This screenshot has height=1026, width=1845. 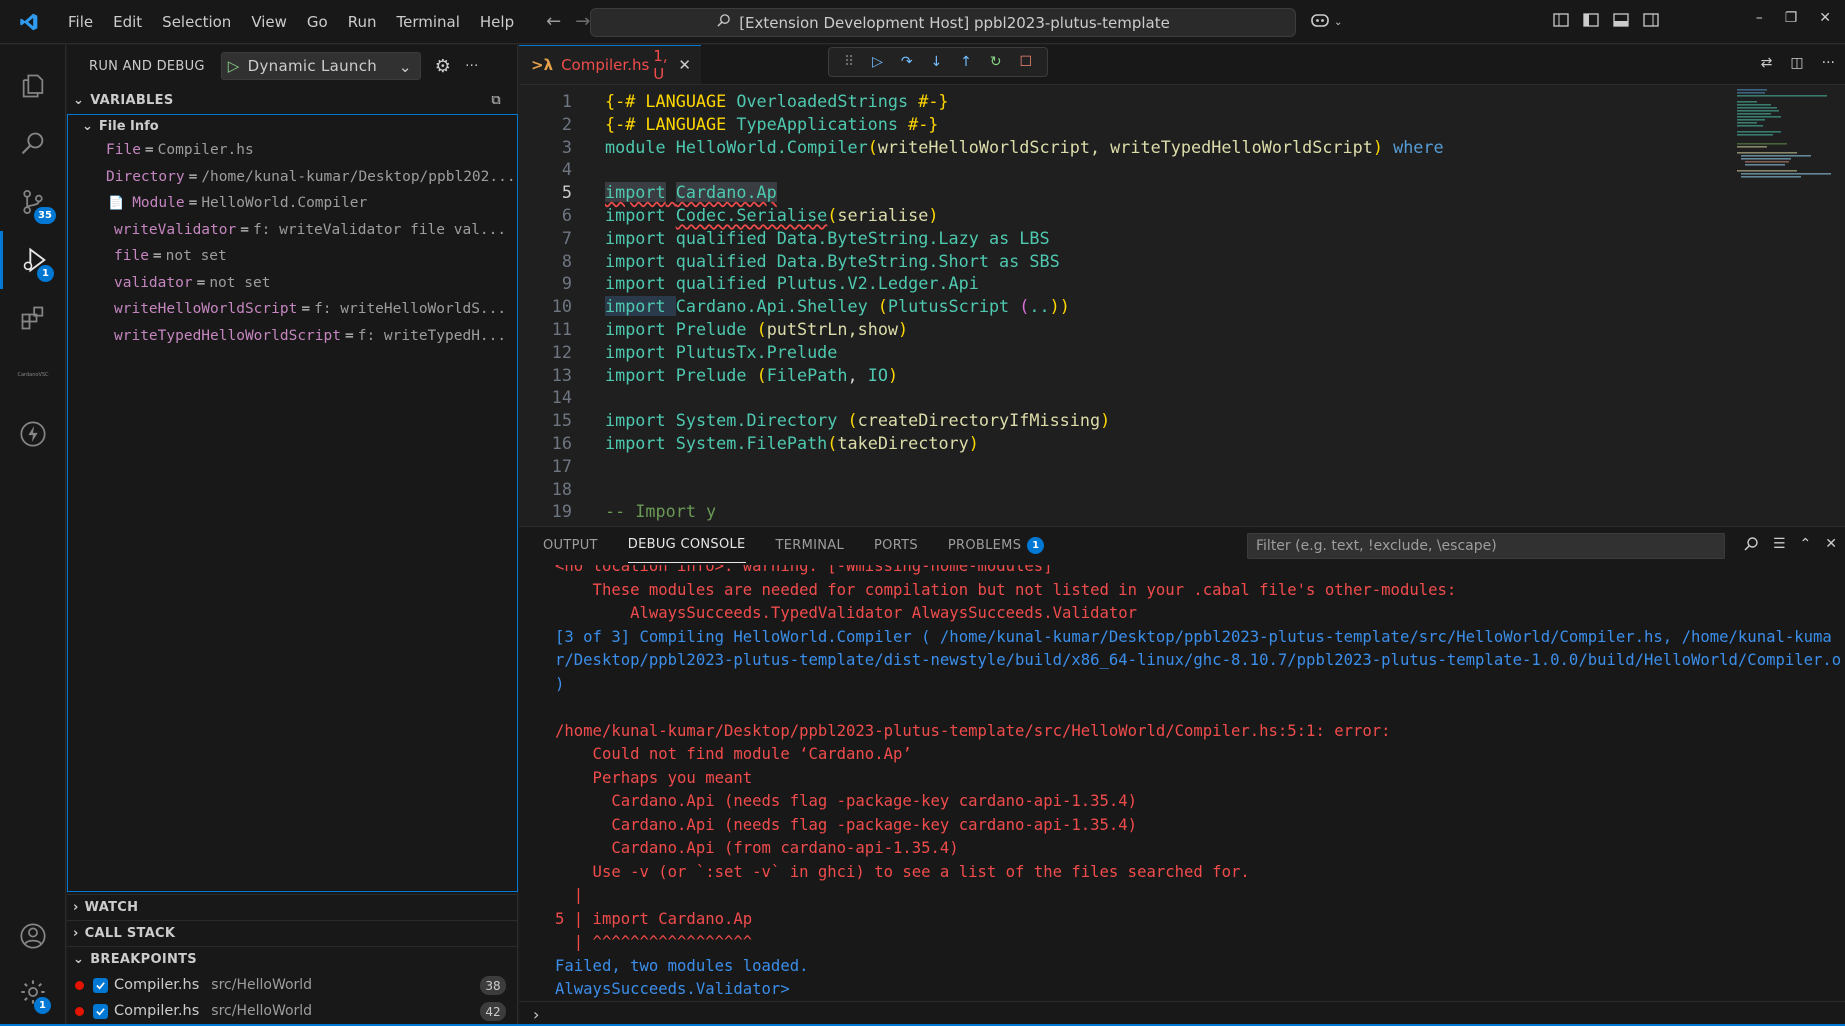 What do you see at coordinates (45, 215) in the screenshot?
I see `scm-badge: 35` at bounding box center [45, 215].